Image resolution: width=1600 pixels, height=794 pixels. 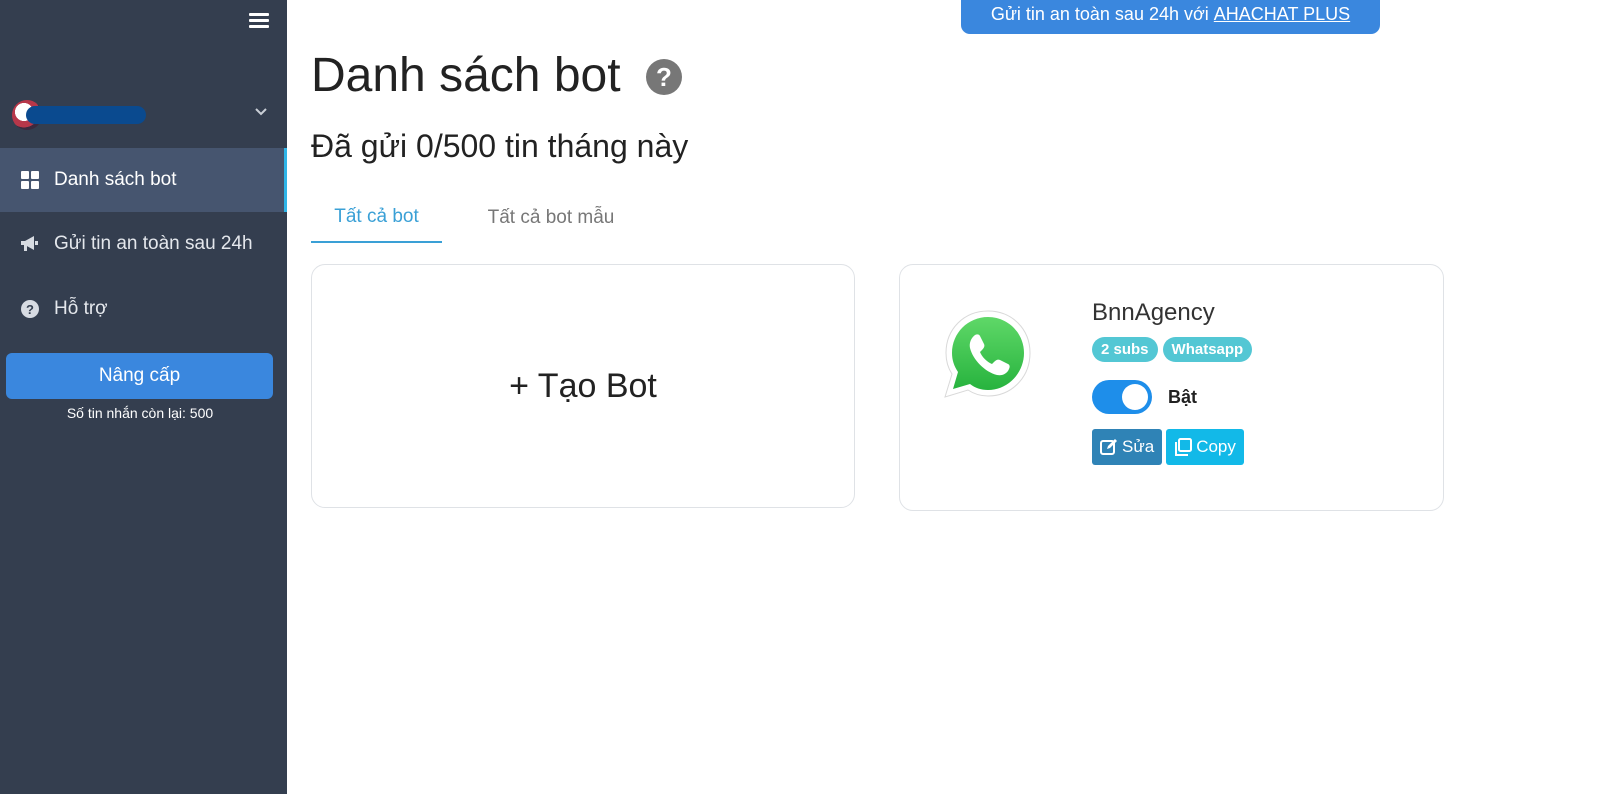 What do you see at coordinates (1153, 312) in the screenshot?
I see `bot-name: BnnAgency` at bounding box center [1153, 312].